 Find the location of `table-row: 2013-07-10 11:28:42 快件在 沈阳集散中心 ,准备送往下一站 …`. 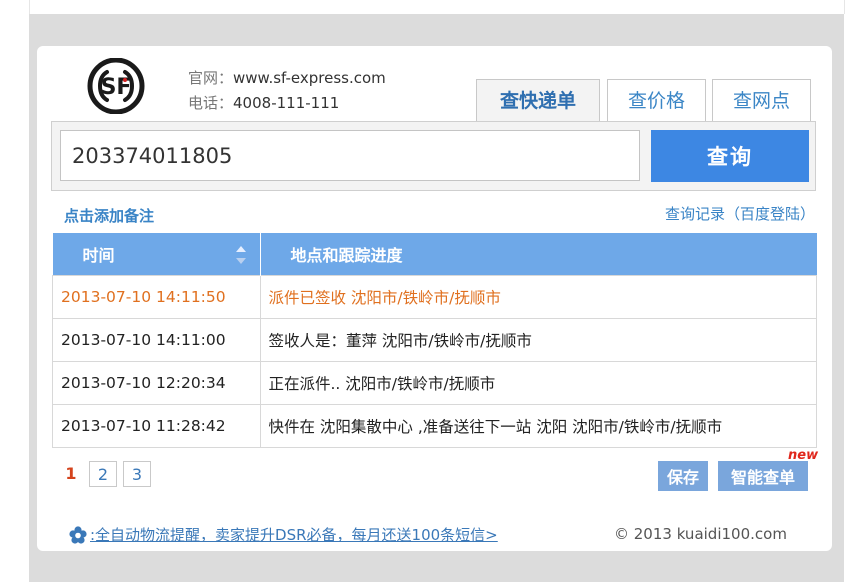

table-row: 2013-07-10 11:28:42 快件在 沈阳集散中心 ,准备送往下一站 … is located at coordinates (434, 426).